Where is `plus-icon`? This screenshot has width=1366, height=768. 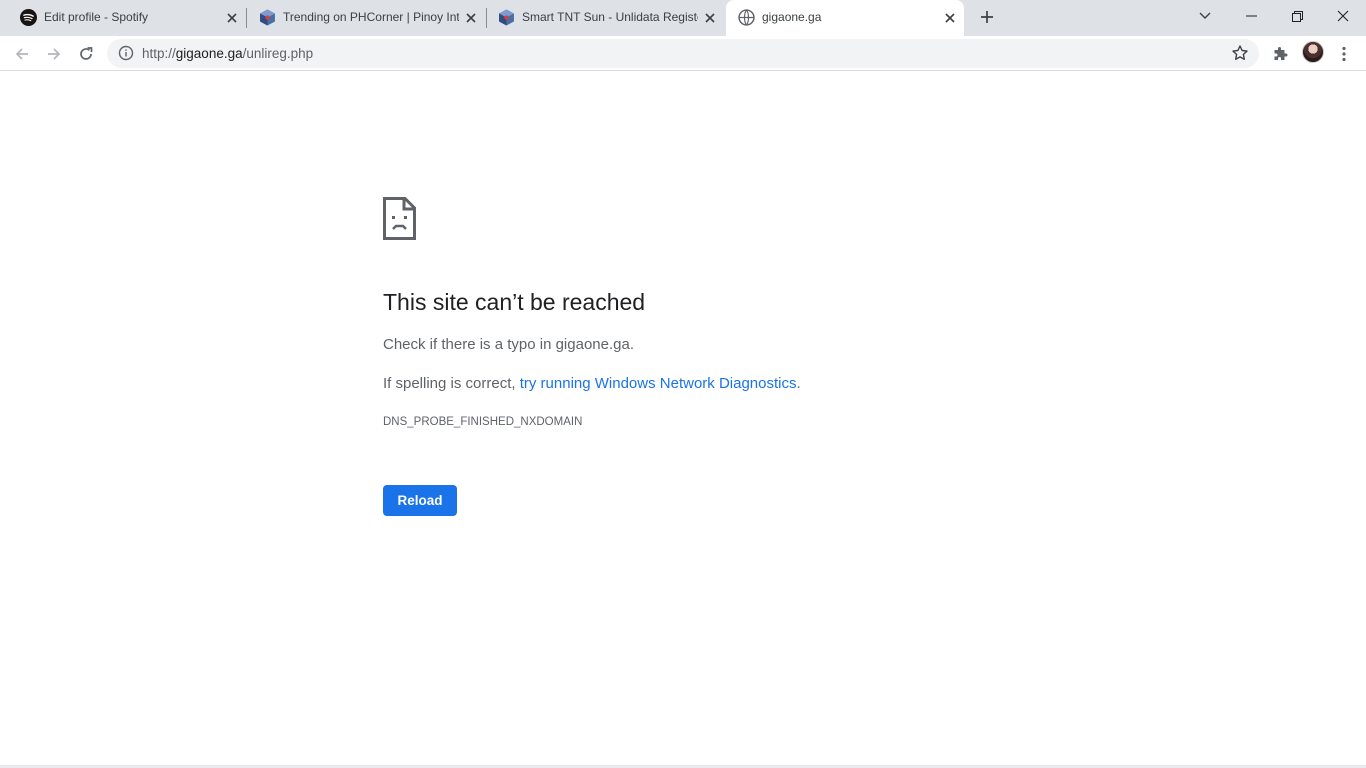 plus-icon is located at coordinates (987, 17).